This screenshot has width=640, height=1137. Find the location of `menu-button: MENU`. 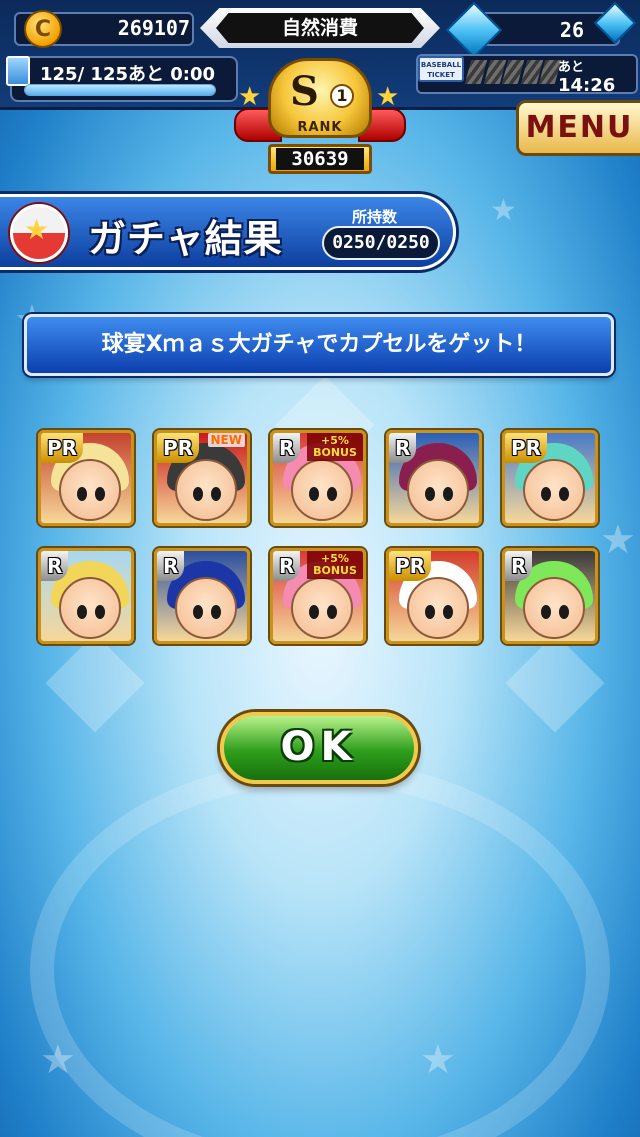

menu-button: MENU is located at coordinates (578, 128).